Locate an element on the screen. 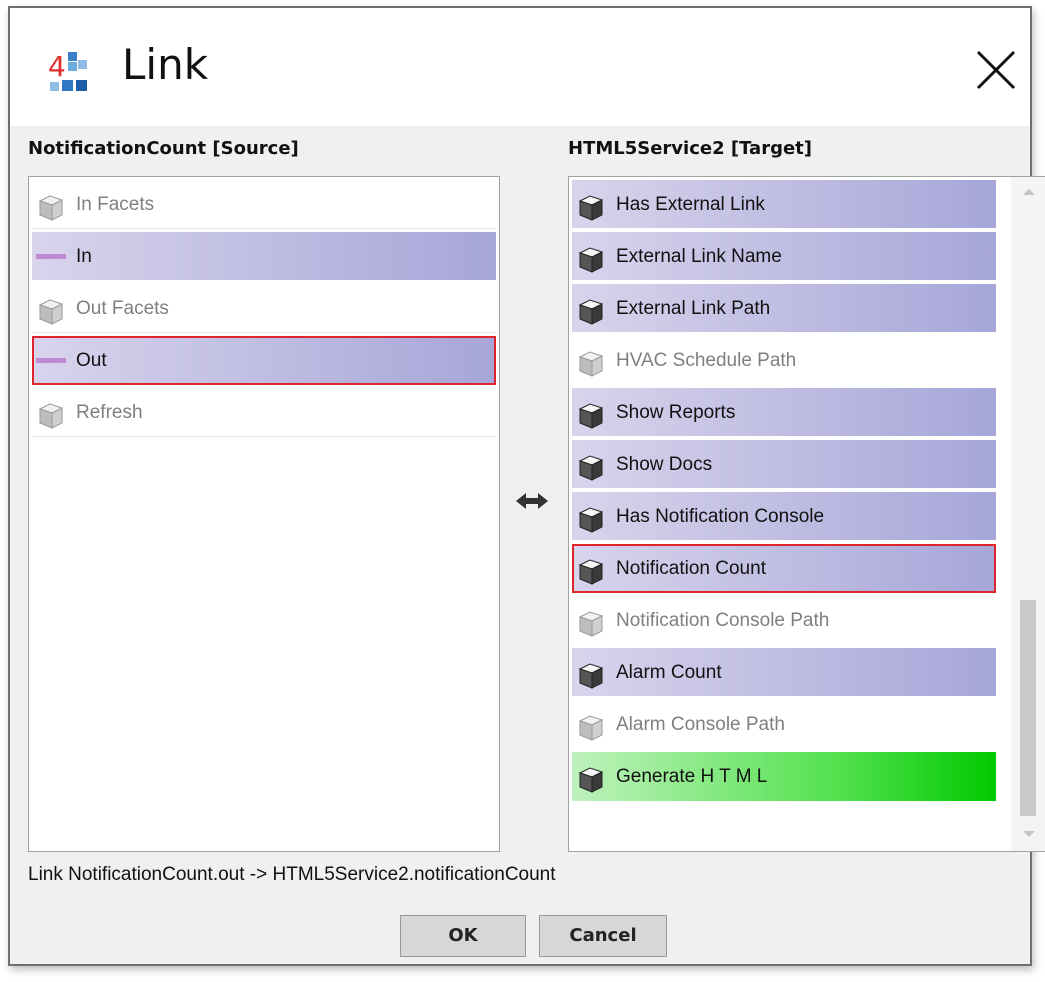 The width and height of the screenshot is (1045, 982). source-slot-row-label: Out Facets is located at coordinates (122, 308).